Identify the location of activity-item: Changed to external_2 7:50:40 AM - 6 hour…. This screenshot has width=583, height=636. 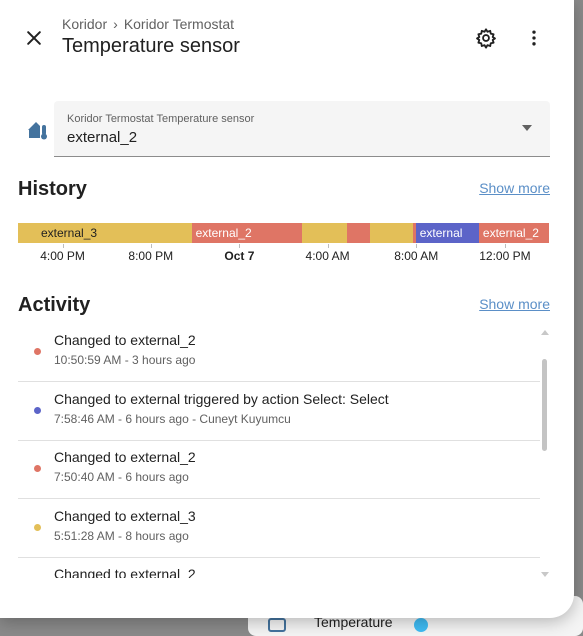
(279, 470).